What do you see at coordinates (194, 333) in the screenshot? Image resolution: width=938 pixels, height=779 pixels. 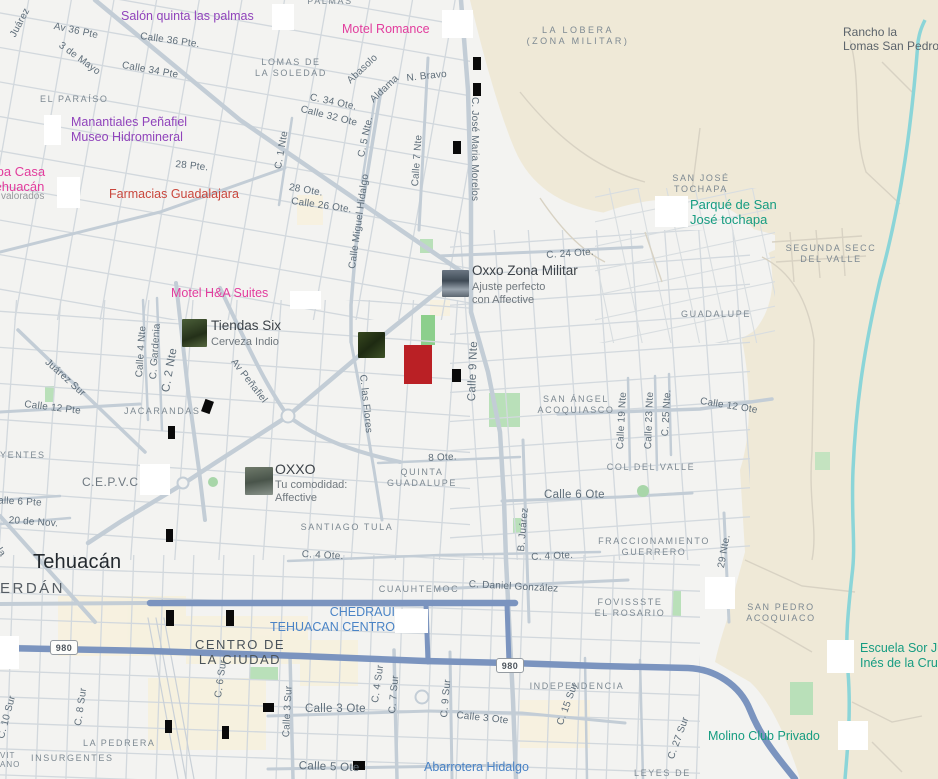 I see `photo-thumbnail-tiendas-six` at bounding box center [194, 333].